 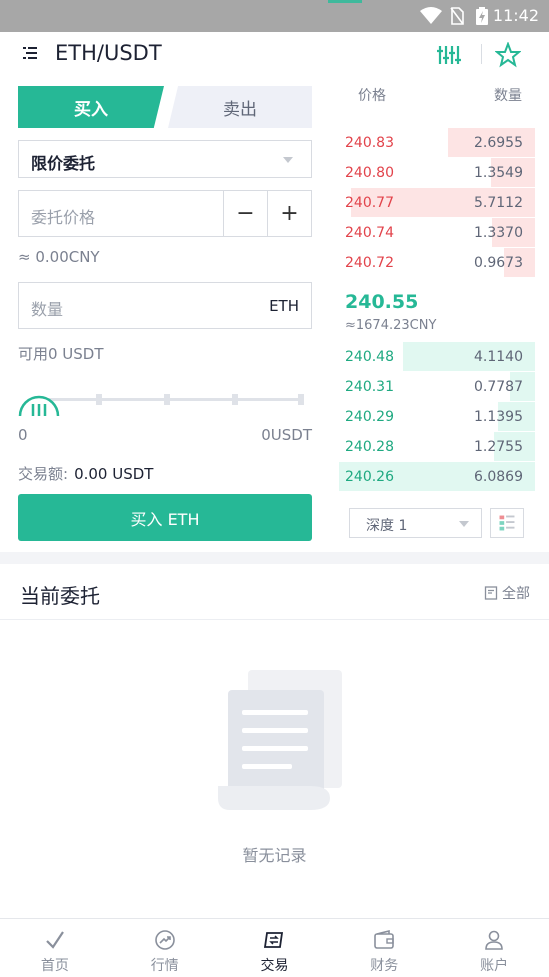 What do you see at coordinates (165, 517) in the screenshot?
I see `buy-eth-button: 买入 ETH` at bounding box center [165, 517].